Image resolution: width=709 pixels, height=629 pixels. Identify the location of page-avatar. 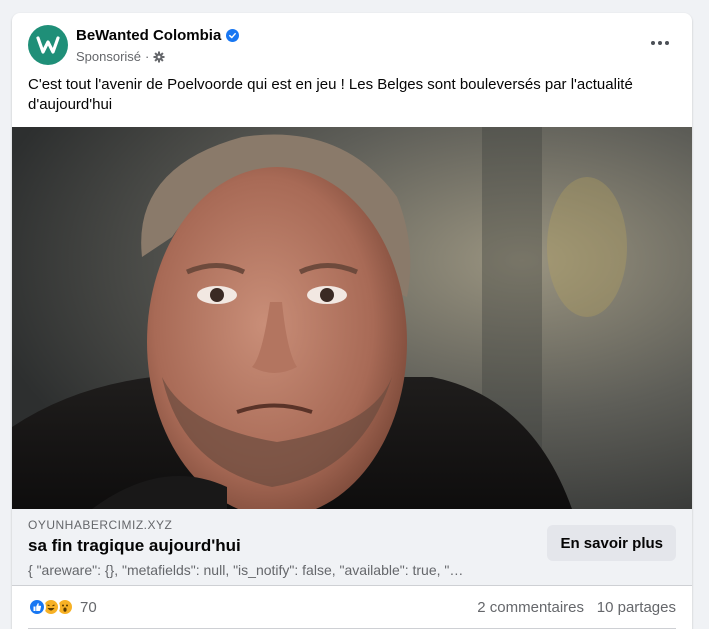
(48, 45).